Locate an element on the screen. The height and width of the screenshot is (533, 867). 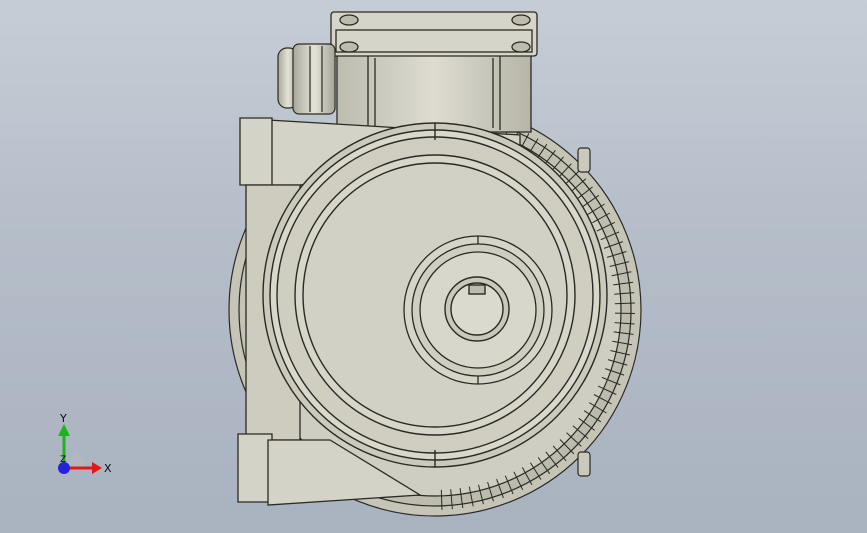
terminal-box is located at coordinates (434, 72).